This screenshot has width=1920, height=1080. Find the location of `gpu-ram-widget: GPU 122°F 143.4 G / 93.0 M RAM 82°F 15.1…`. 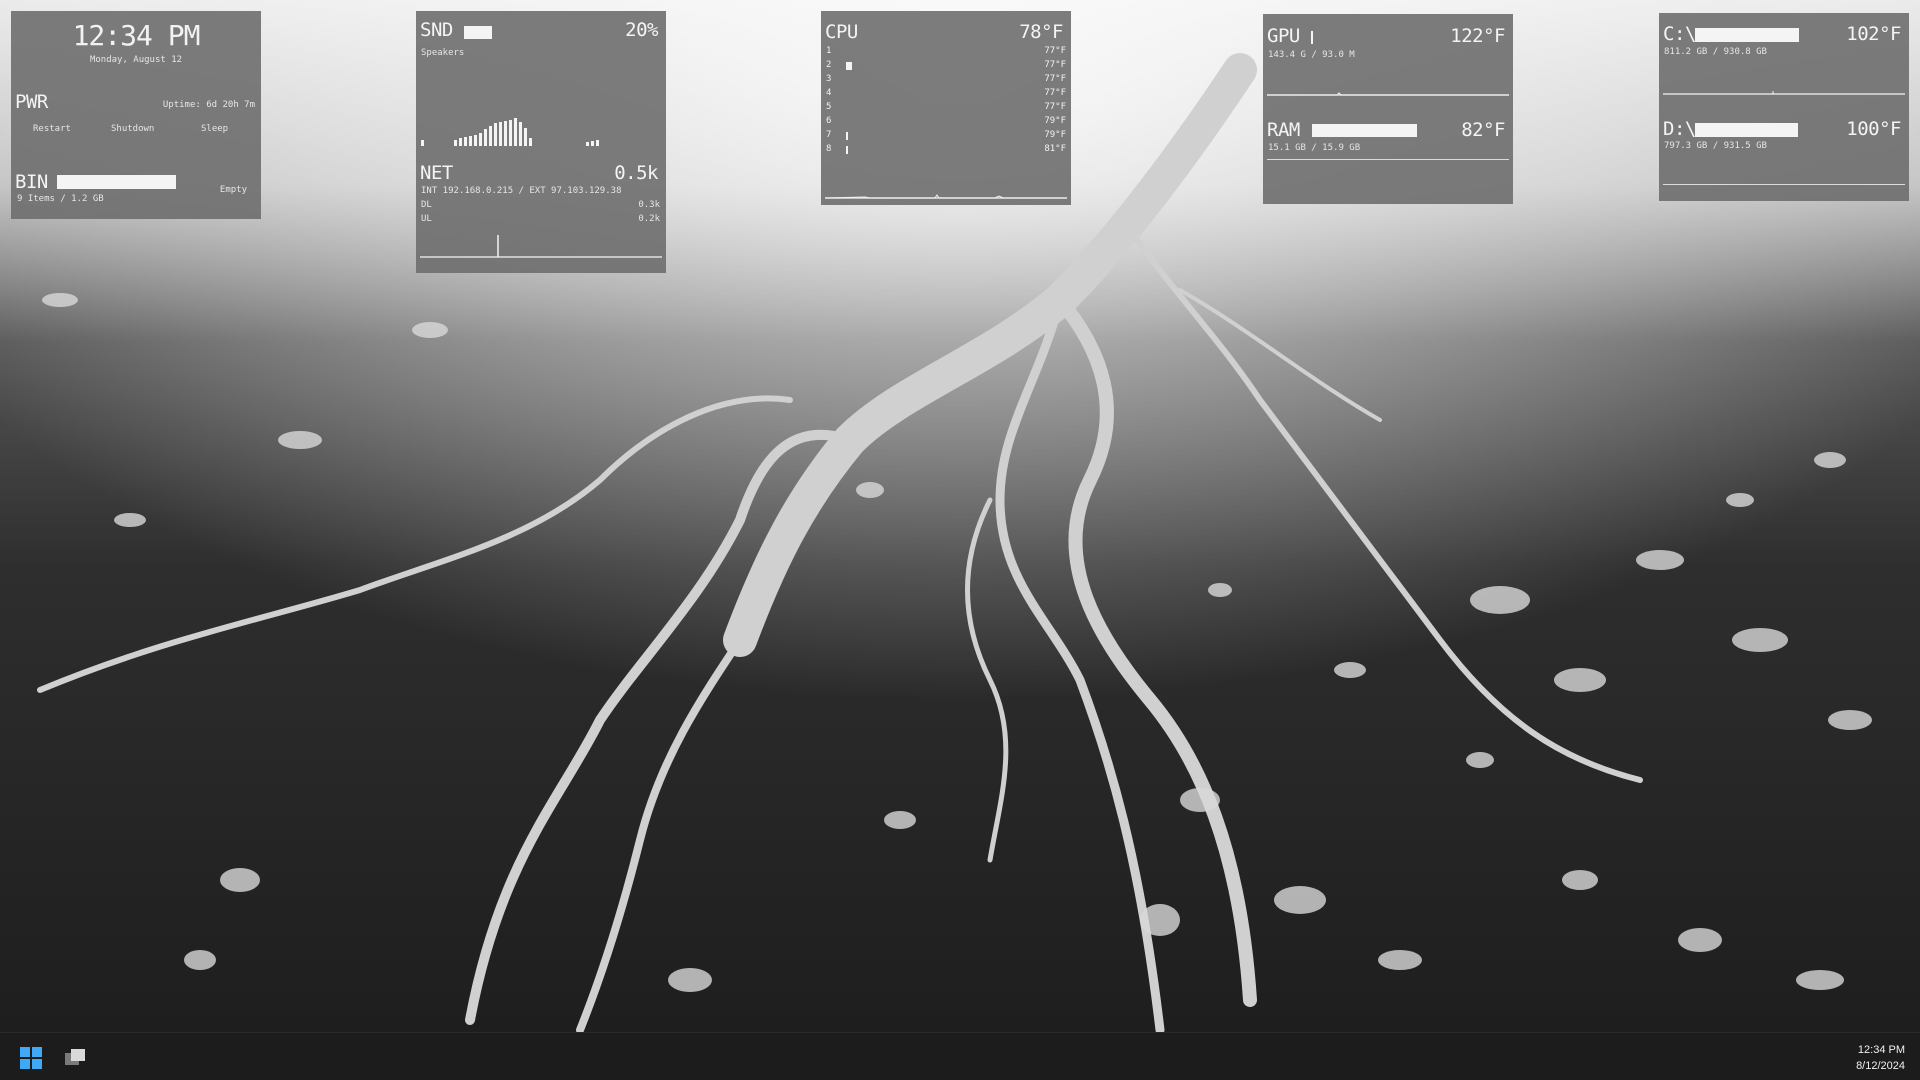

gpu-ram-widget: GPU 122°F 143.4 G / 93.0 M RAM 82°F 15.1… is located at coordinates (1388, 109).